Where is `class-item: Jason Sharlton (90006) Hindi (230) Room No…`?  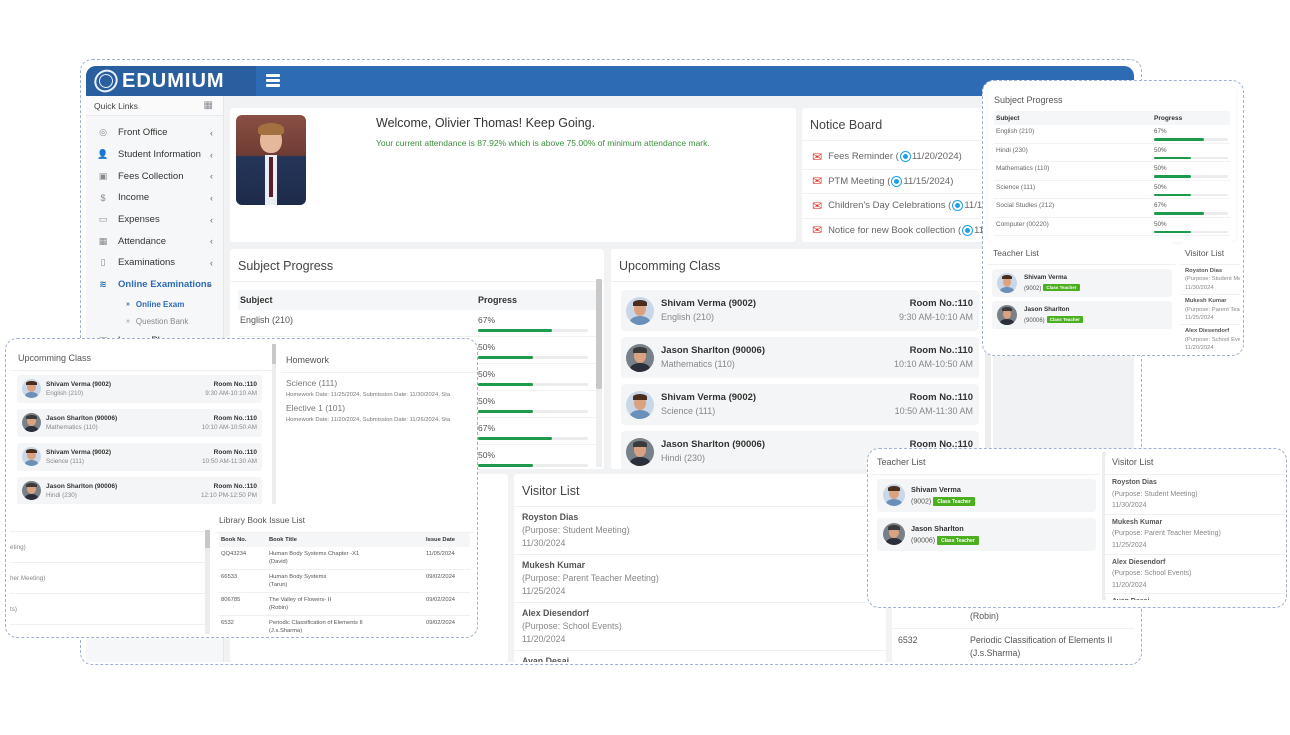 class-item: Jason Sharlton (90006) Hindi (230) Room No… is located at coordinates (139, 490).